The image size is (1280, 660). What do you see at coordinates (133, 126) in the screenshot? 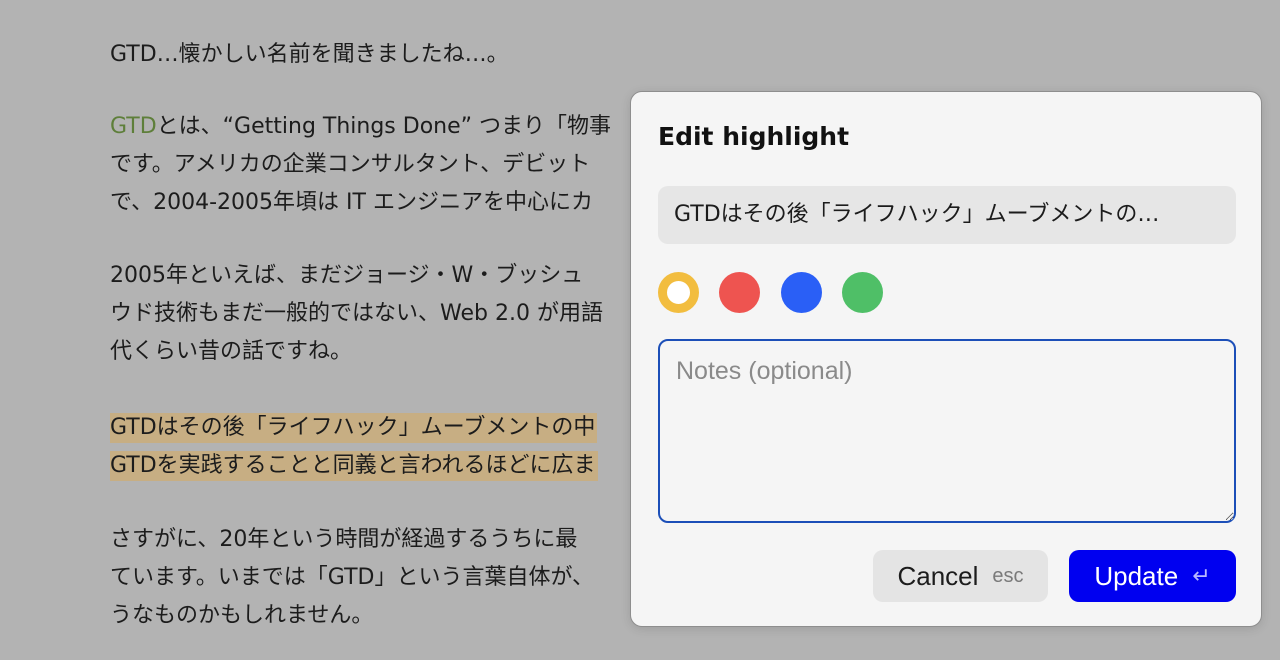
I see `gtd-link: GTD` at bounding box center [133, 126].